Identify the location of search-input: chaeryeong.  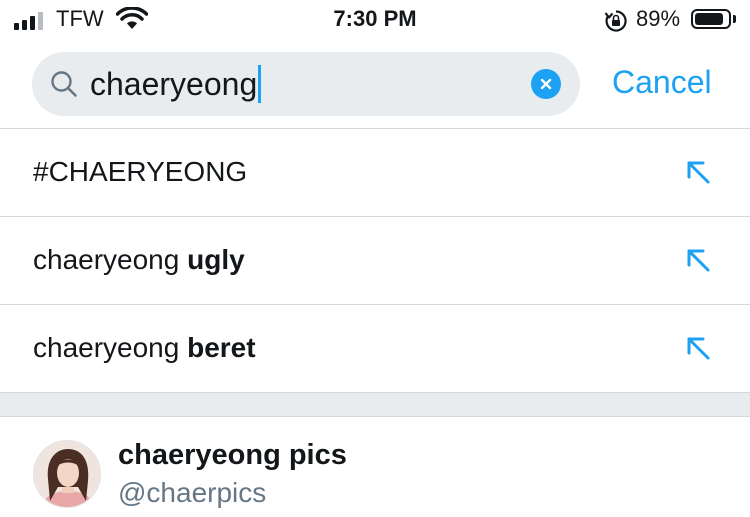
(176, 84).